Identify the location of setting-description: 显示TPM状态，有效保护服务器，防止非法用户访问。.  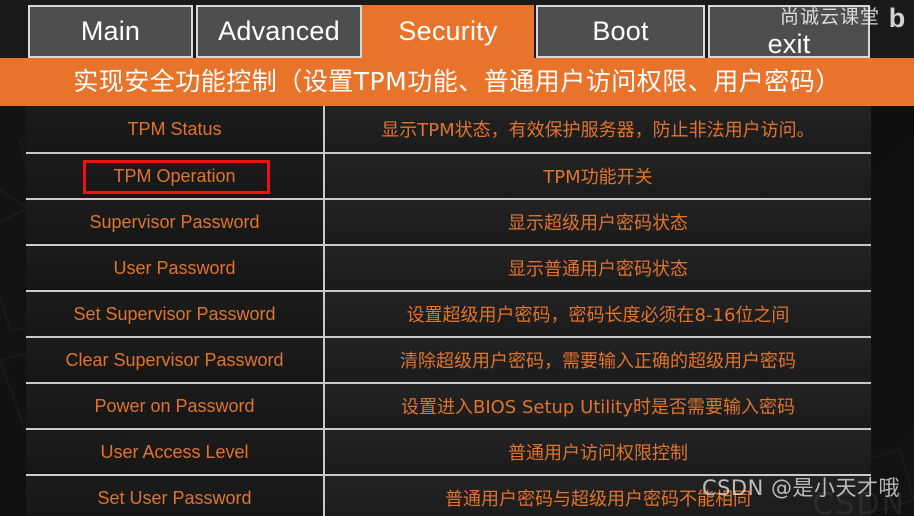
(598, 130).